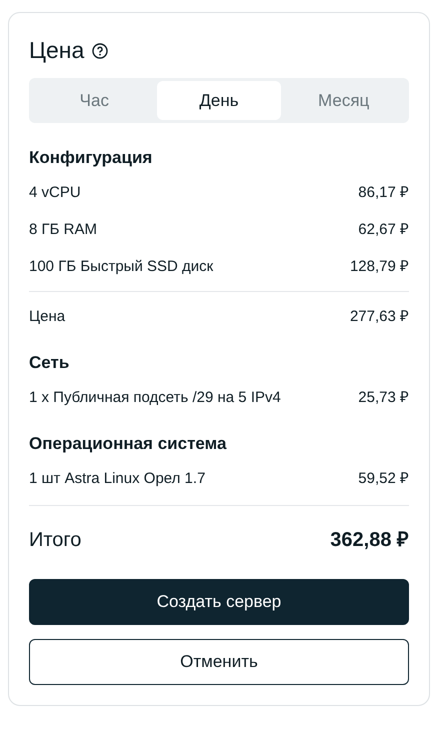  Describe the element at coordinates (383, 478) in the screenshot. I see `line-item-price: 59,52 ₽` at that location.